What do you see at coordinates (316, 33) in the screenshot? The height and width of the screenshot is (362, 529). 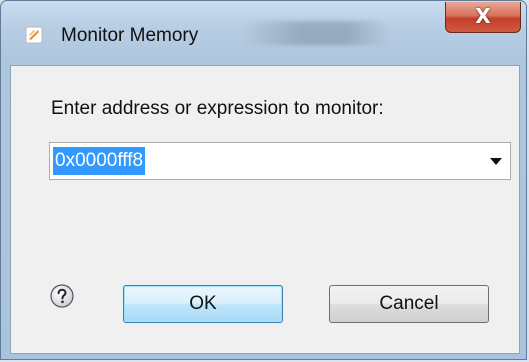 I see `background-blur` at bounding box center [316, 33].